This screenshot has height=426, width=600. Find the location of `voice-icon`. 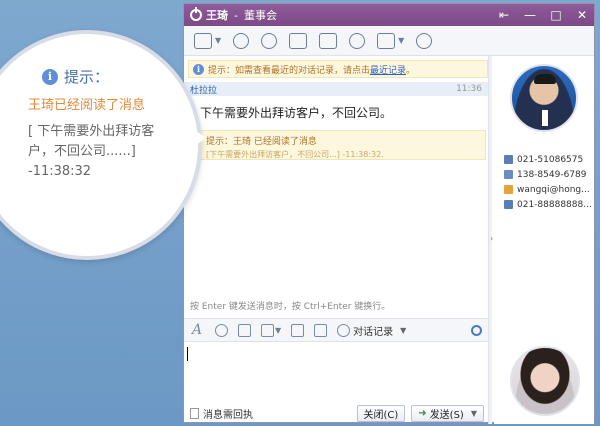

voice-icon is located at coordinates (269, 40).